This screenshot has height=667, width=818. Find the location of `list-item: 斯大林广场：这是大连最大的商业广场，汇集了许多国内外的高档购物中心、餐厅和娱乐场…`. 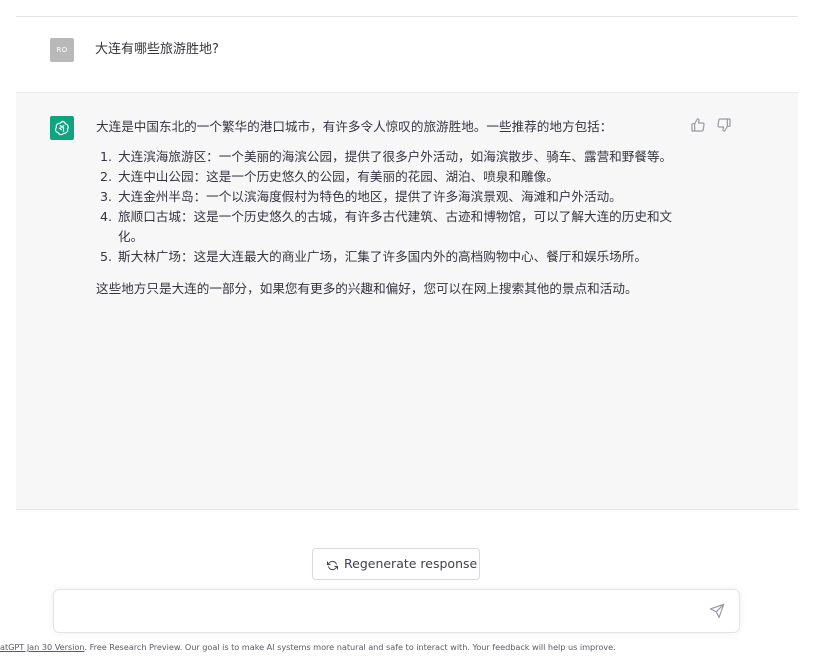

list-item: 斯大林广场：这是大连最大的商业广场，汇集了许多国内外的高档购物中心、餐厅和娱乐场… is located at coordinates (406, 257).